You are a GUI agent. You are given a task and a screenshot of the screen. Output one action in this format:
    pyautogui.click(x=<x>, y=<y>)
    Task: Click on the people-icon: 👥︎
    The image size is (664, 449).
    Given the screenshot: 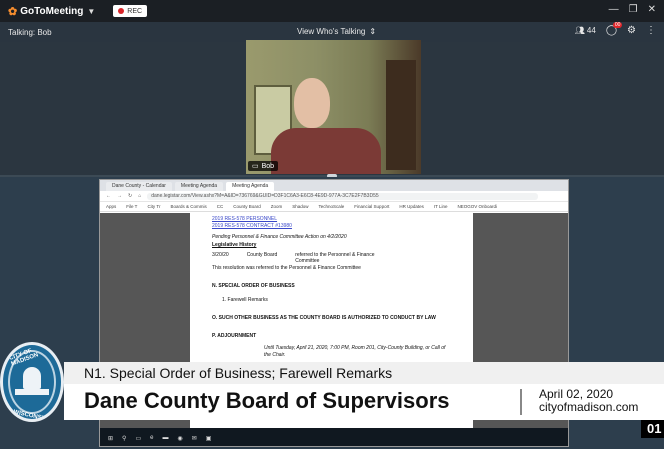 What is the action you would take?
    pyautogui.click(x=579, y=30)
    